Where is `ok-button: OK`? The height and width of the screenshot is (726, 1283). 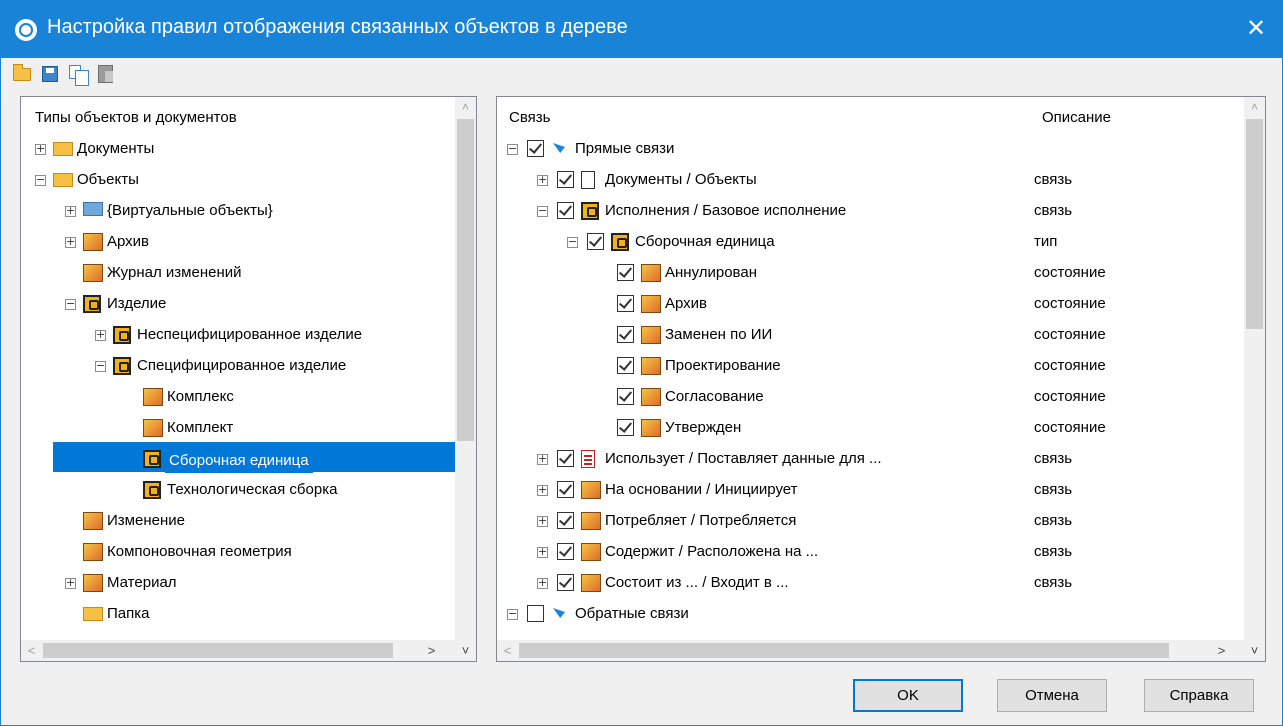
ok-button: OK is located at coordinates (908, 695).